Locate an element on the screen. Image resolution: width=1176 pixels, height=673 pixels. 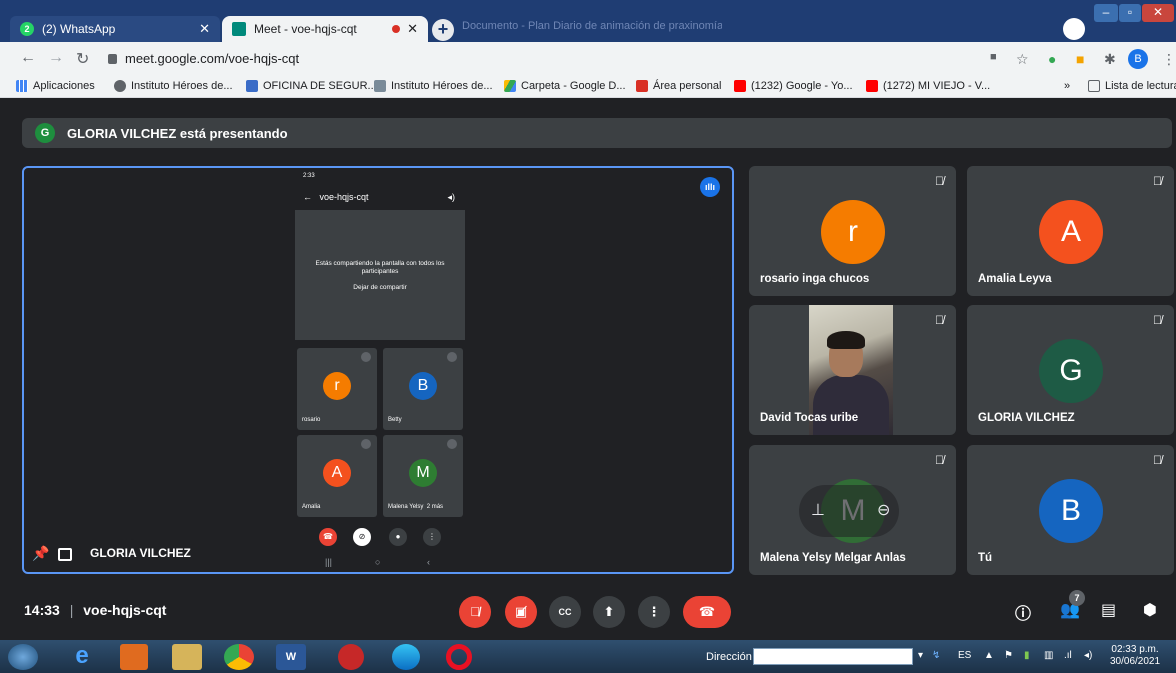
camera-icon: ■ is located at coordinates (993, 57).